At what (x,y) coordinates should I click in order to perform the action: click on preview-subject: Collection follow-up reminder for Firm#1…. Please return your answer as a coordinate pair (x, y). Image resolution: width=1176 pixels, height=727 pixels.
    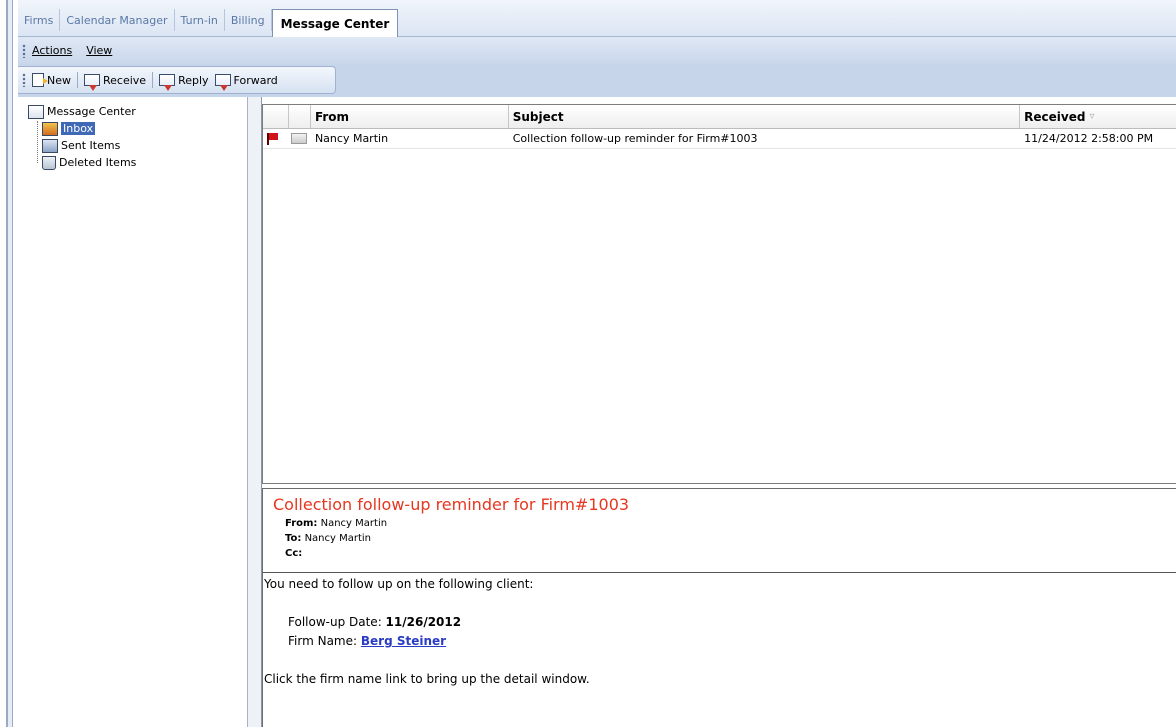
    Looking at the image, I should click on (451, 504).